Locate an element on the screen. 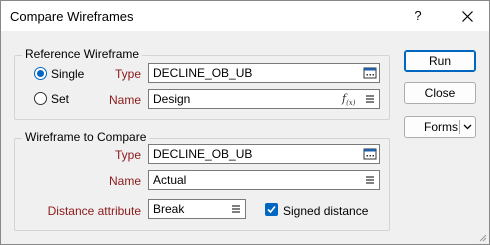  wireframe-to-compare-group-label: Wireframe to Compare is located at coordinates (86, 137).